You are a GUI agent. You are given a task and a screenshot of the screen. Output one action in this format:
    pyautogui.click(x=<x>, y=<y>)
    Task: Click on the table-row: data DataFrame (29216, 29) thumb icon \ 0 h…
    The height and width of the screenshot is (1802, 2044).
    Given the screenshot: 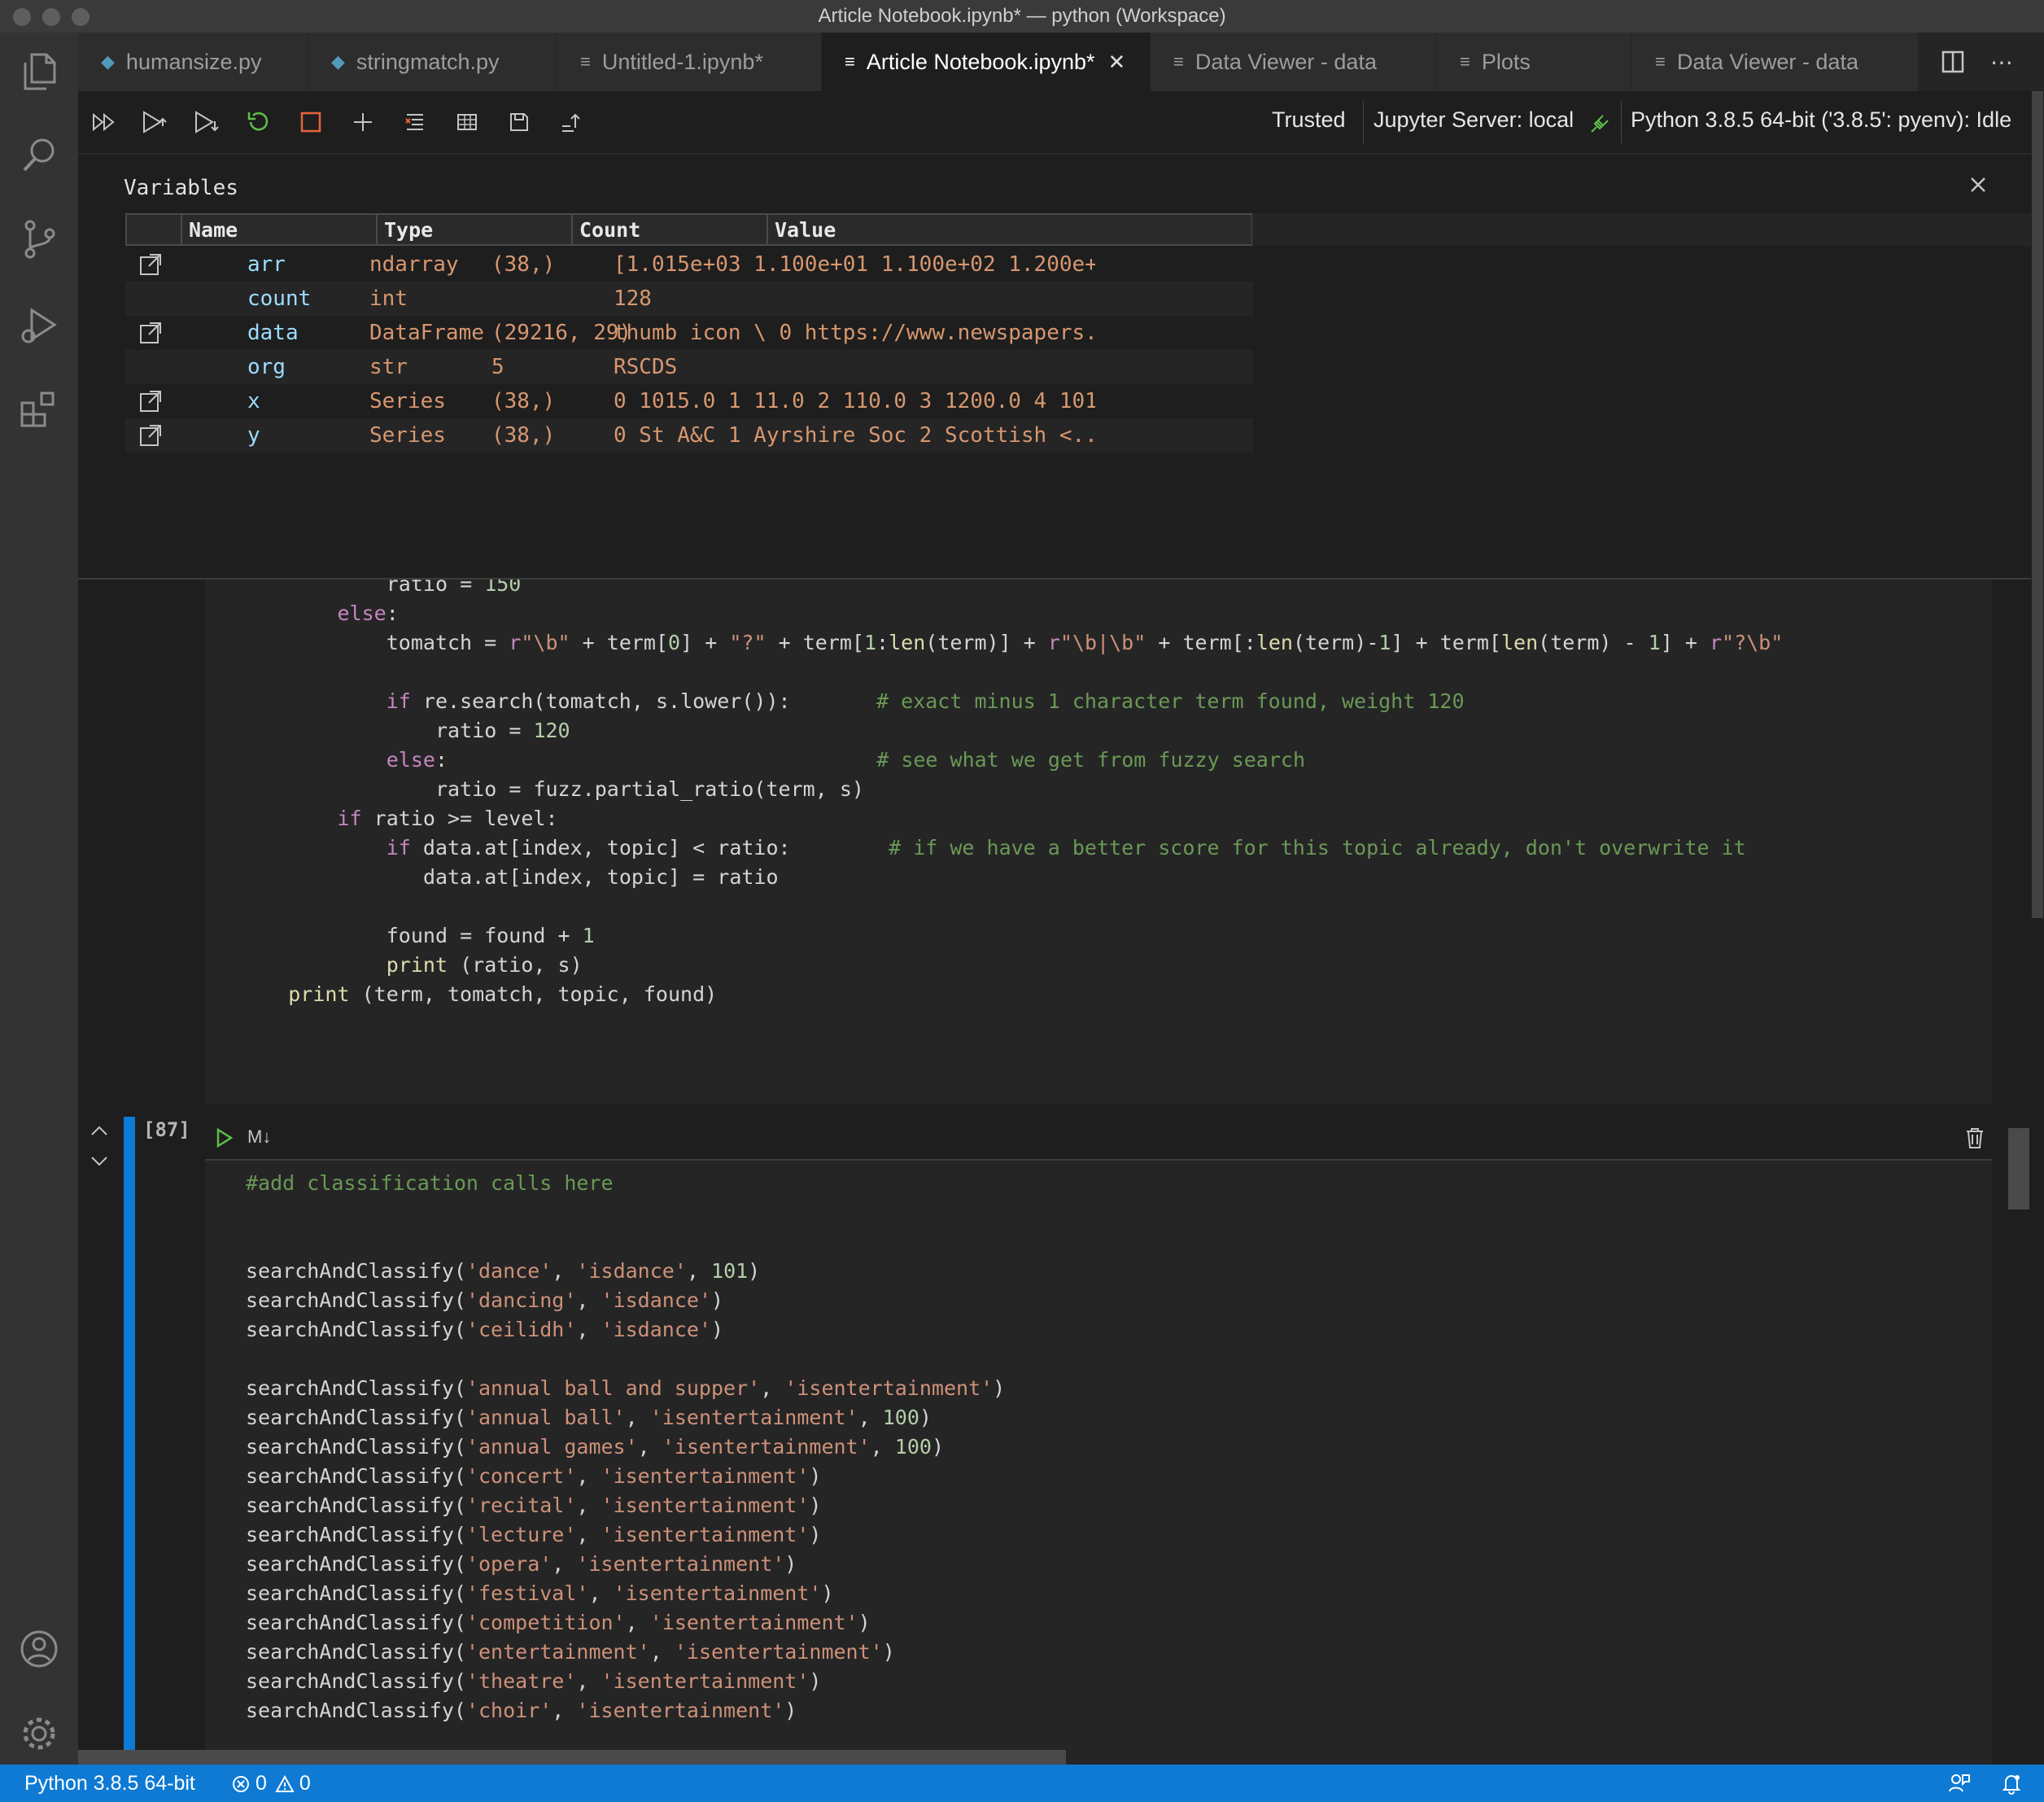 What is the action you would take?
    pyautogui.click(x=689, y=333)
    